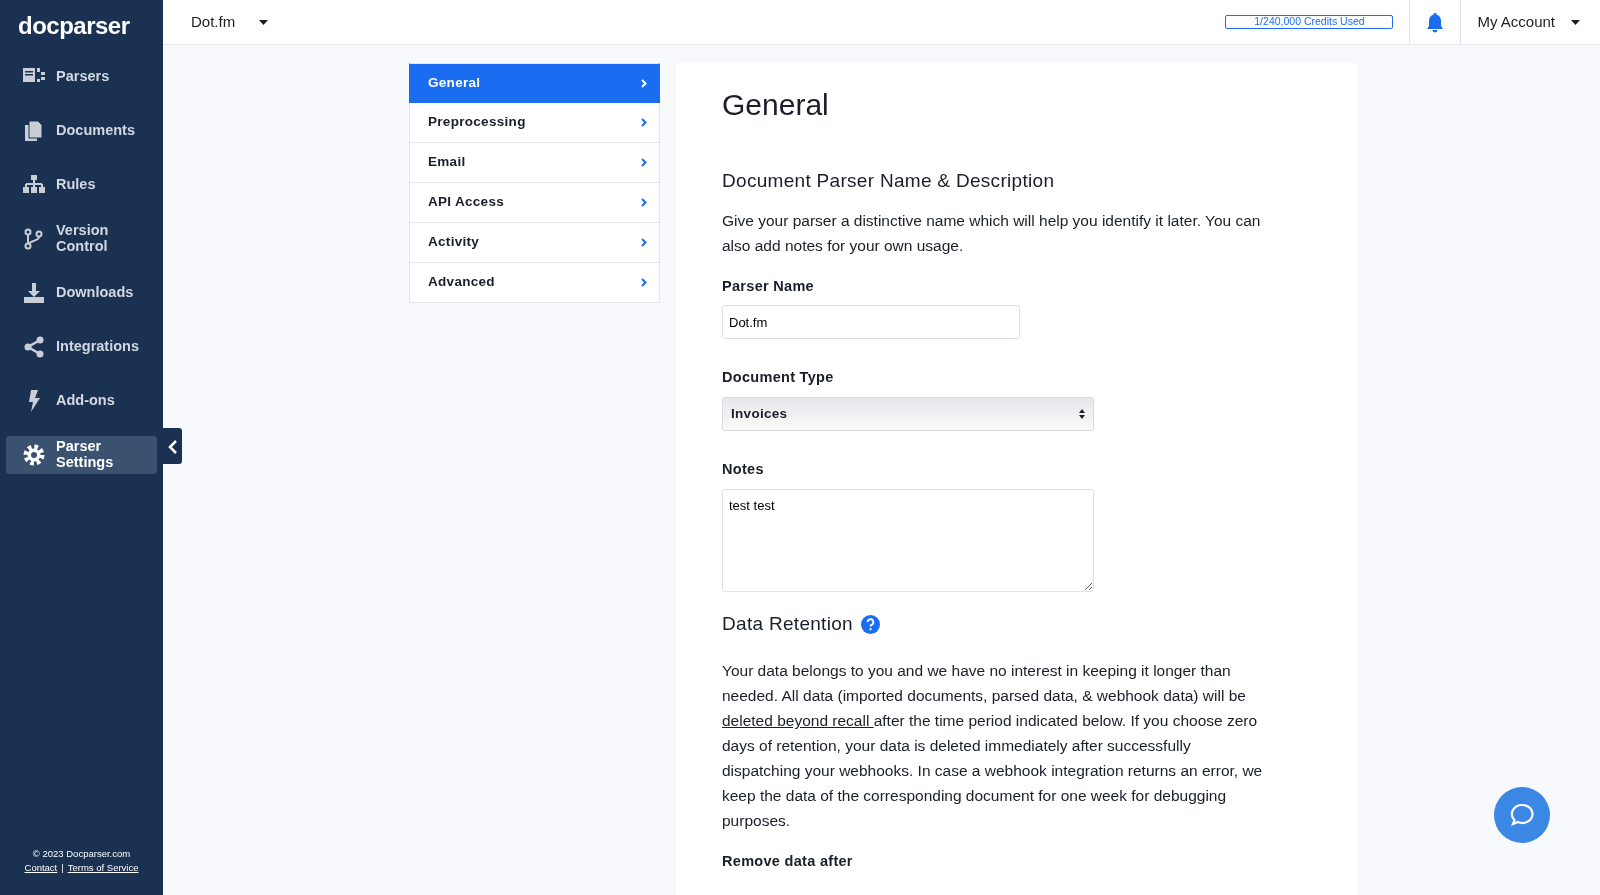 The height and width of the screenshot is (895, 1600). Describe the element at coordinates (81, 401) in the screenshot. I see `sidebar-item: Add-ons` at that location.